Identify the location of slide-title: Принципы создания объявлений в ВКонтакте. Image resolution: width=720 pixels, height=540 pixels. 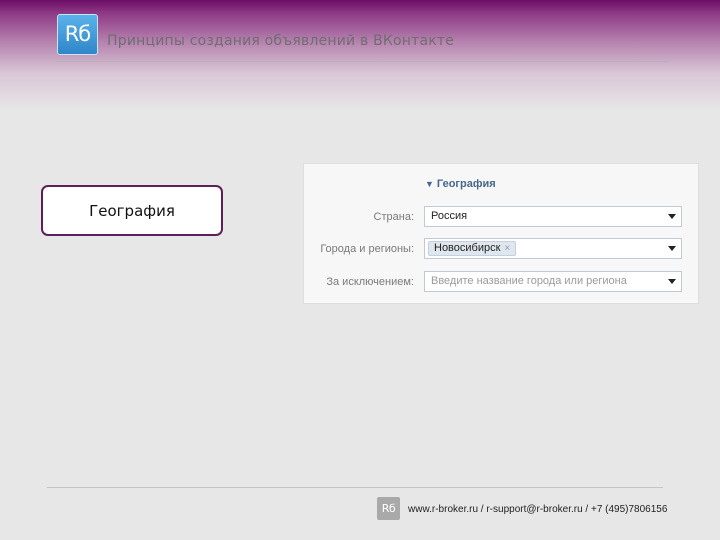
(281, 41).